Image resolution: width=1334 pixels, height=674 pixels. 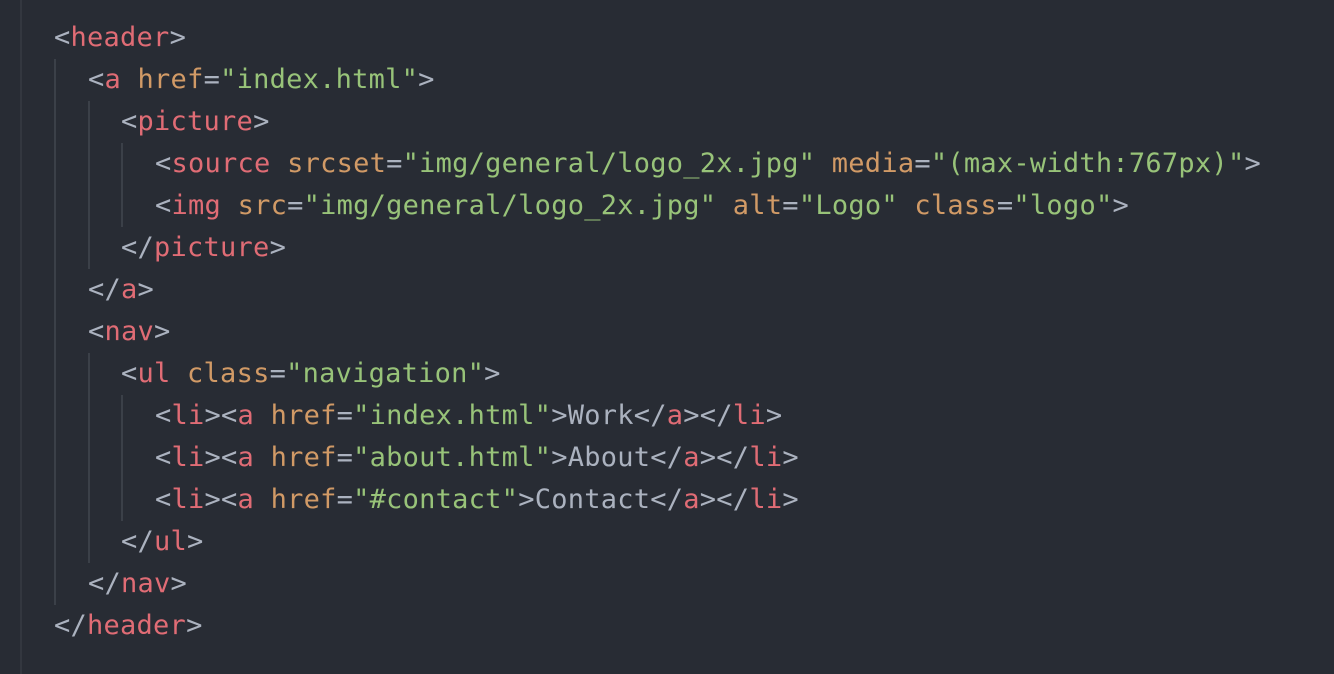 What do you see at coordinates (146, 583) in the screenshot?
I see `tag-name: nav` at bounding box center [146, 583].